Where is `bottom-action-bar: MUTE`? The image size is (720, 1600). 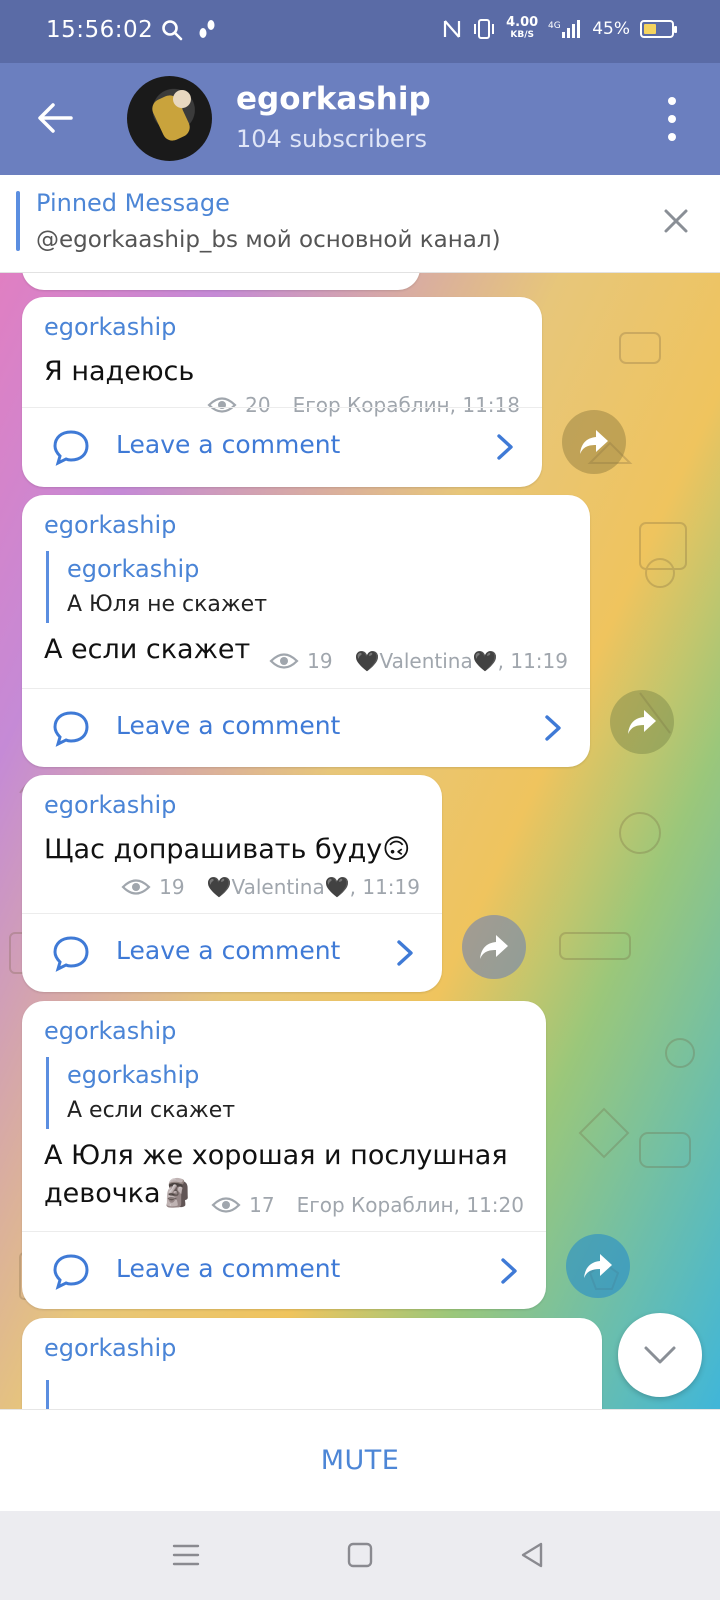 bottom-action-bar: MUTE is located at coordinates (360, 1460).